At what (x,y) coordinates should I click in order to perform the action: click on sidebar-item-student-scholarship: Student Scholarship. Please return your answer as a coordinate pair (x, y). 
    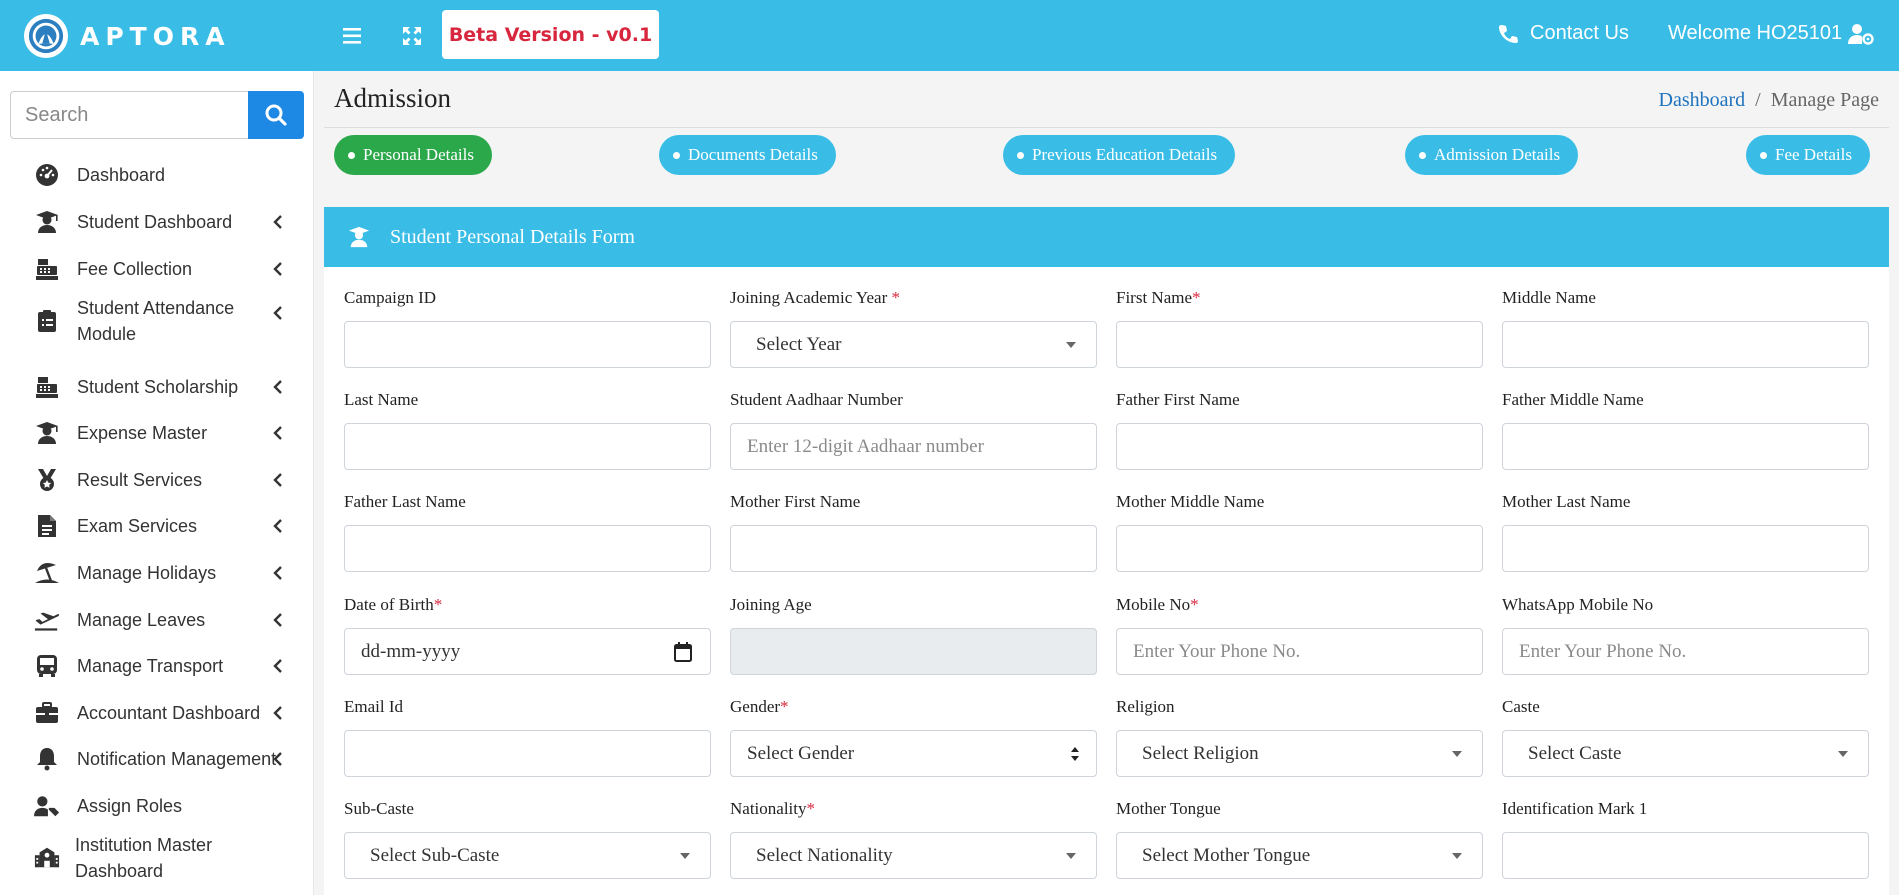
    Looking at the image, I should click on (157, 387).